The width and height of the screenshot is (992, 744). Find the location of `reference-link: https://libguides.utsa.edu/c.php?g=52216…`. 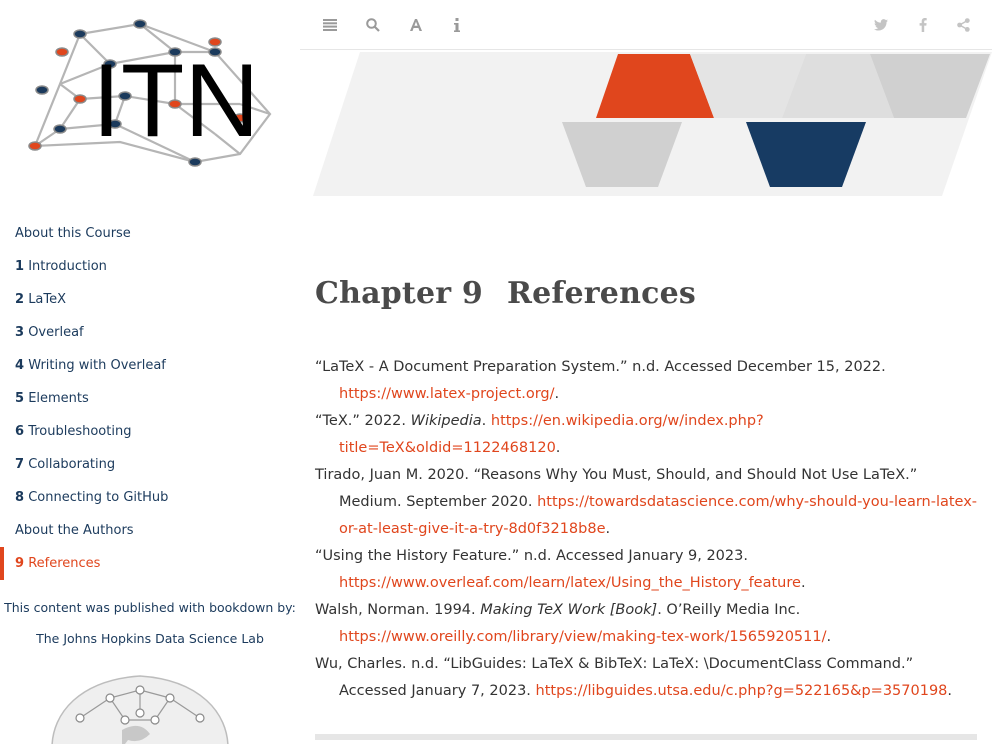

reference-link: https://libguides.utsa.edu/c.php?g=52216… is located at coordinates (742, 691).